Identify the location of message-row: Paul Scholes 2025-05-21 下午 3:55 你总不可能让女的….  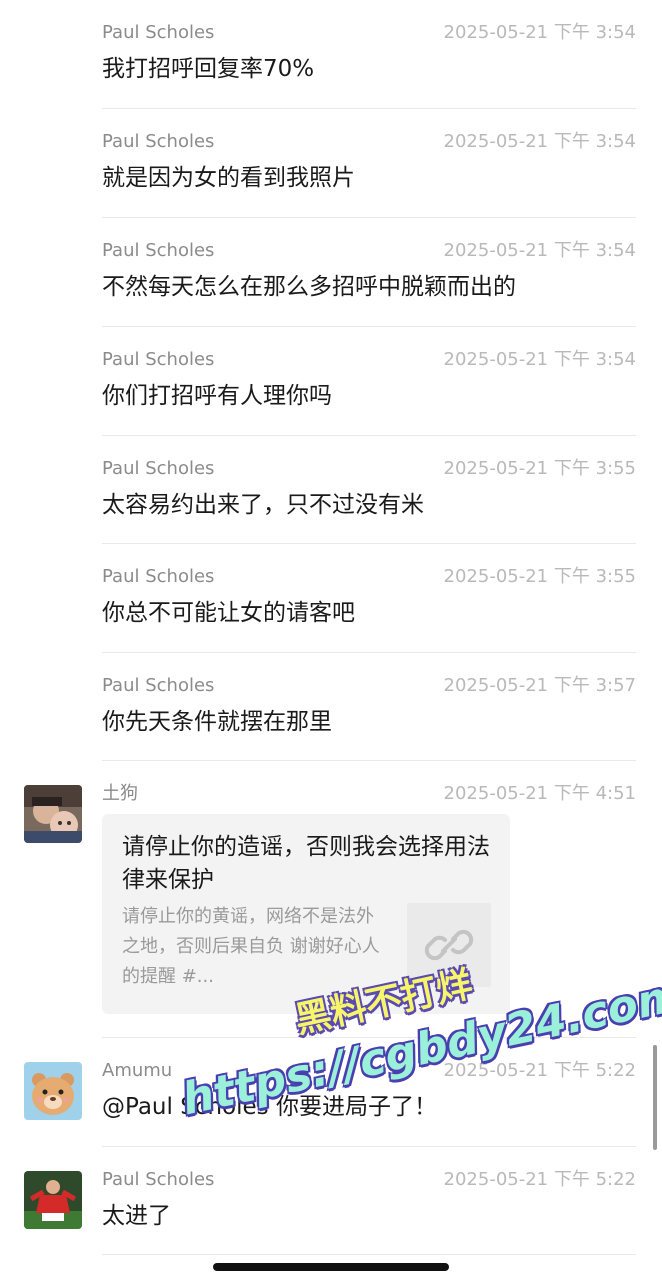
(369, 597).